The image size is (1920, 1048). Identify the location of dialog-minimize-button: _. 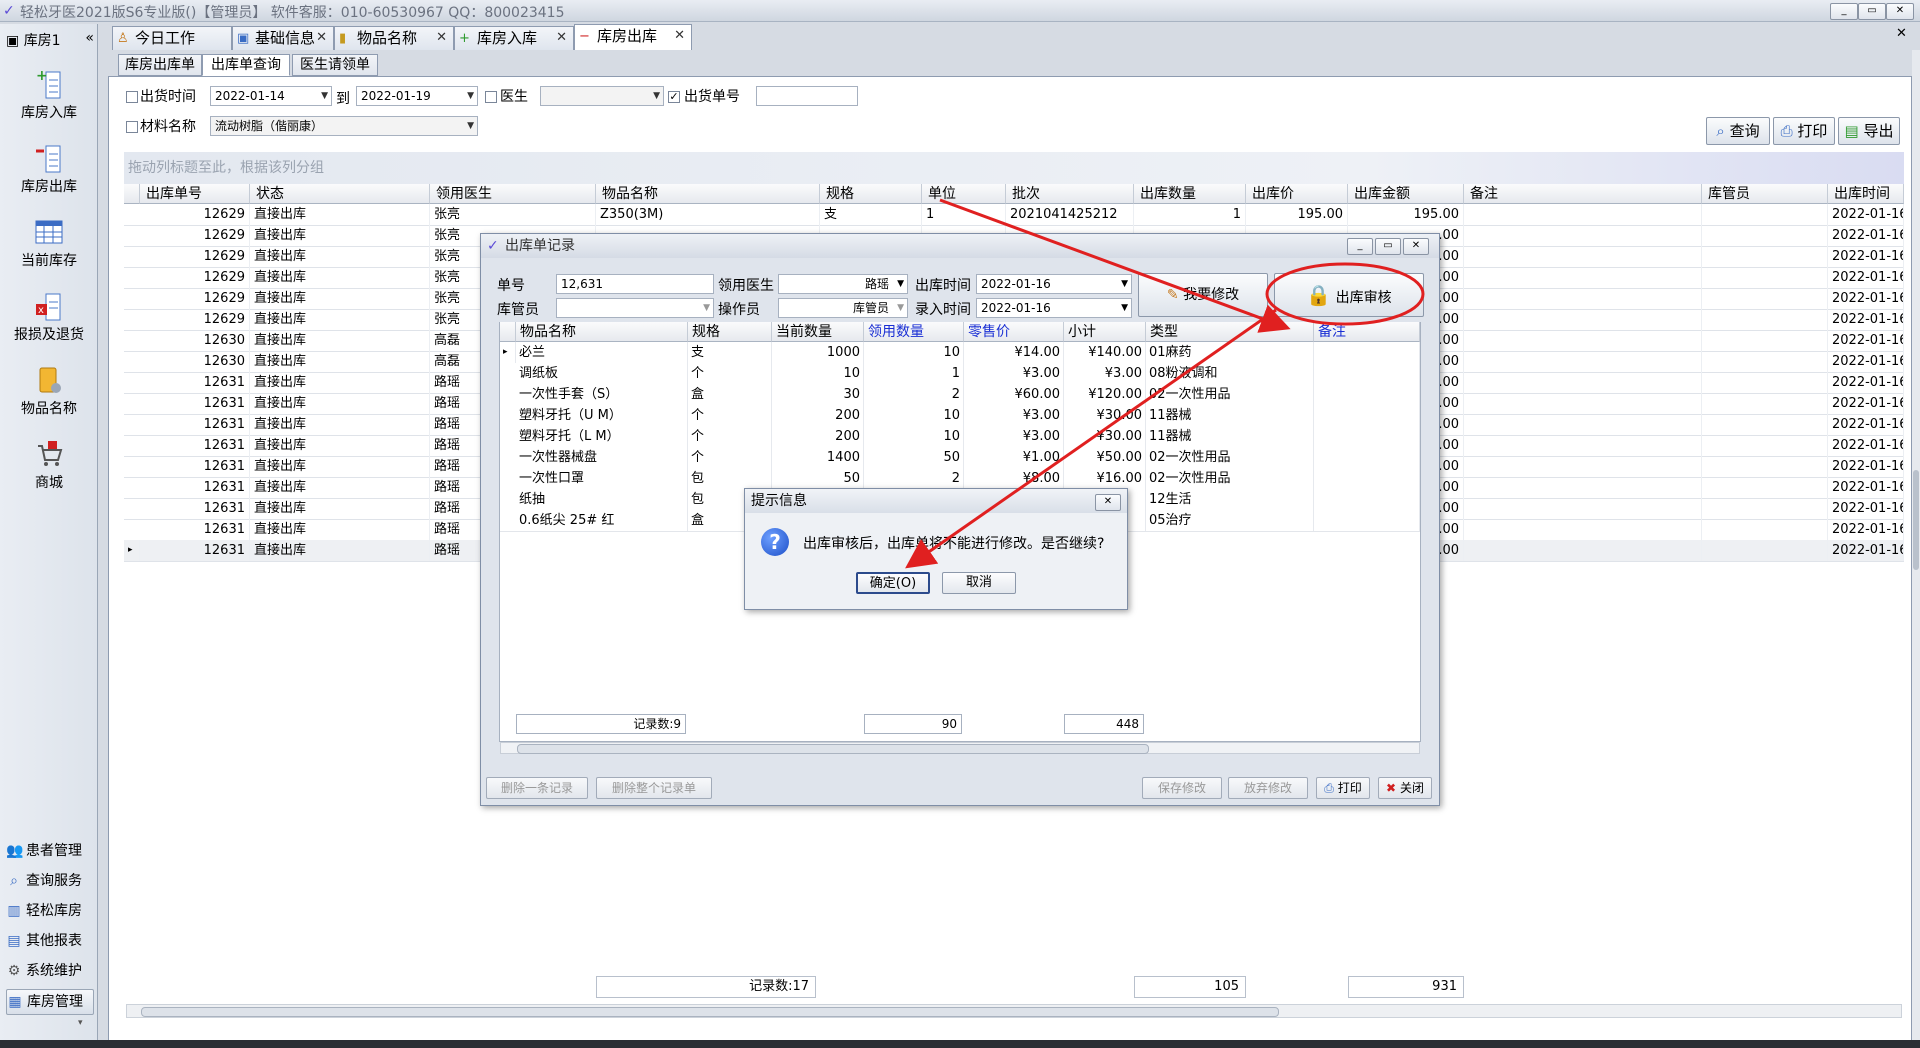
(1360, 246).